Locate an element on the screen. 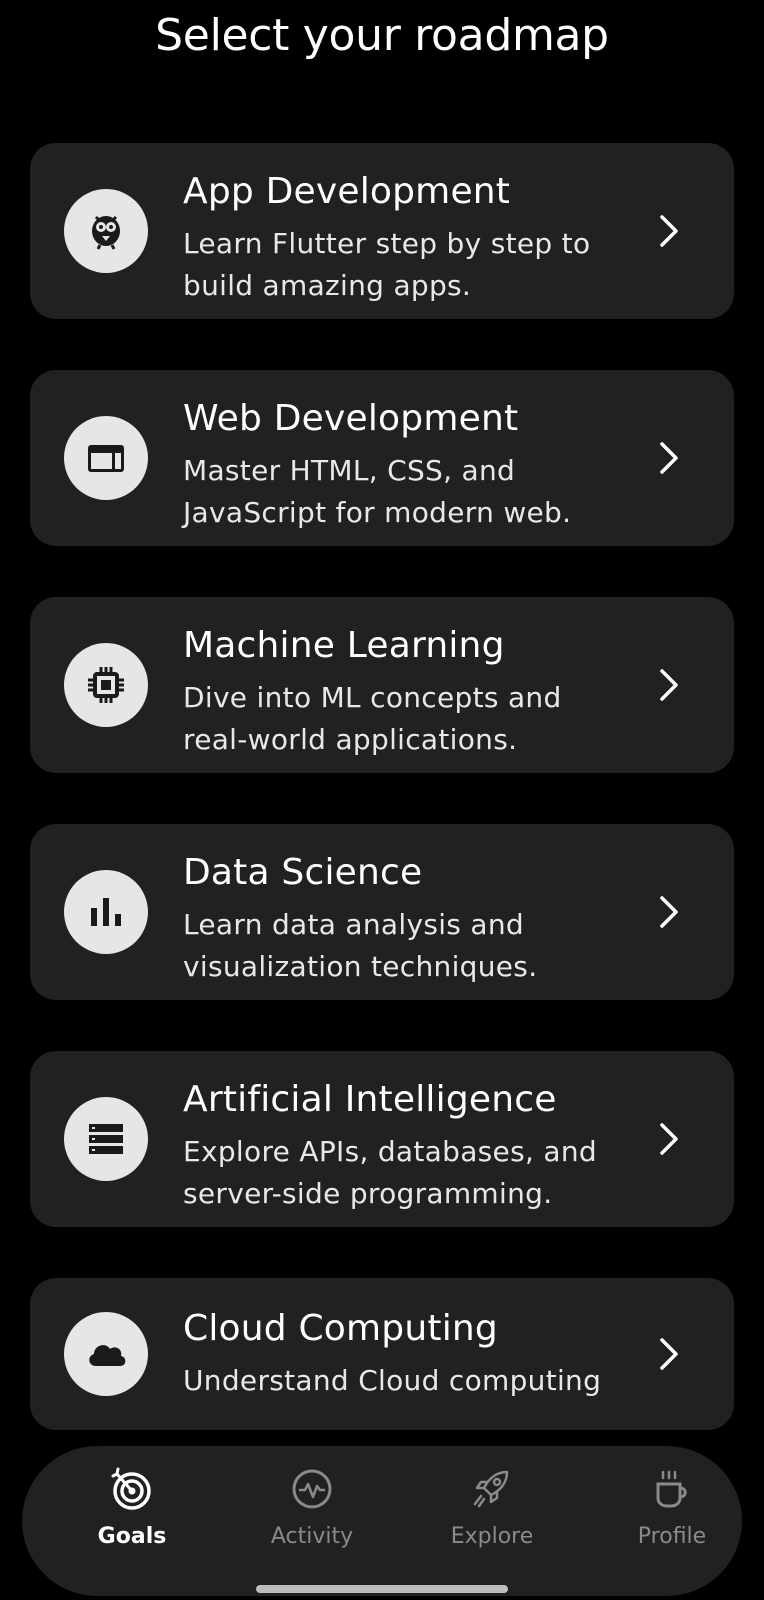 This screenshot has height=1600, width=764. roadmap-title: Web Development is located at coordinates (351, 418).